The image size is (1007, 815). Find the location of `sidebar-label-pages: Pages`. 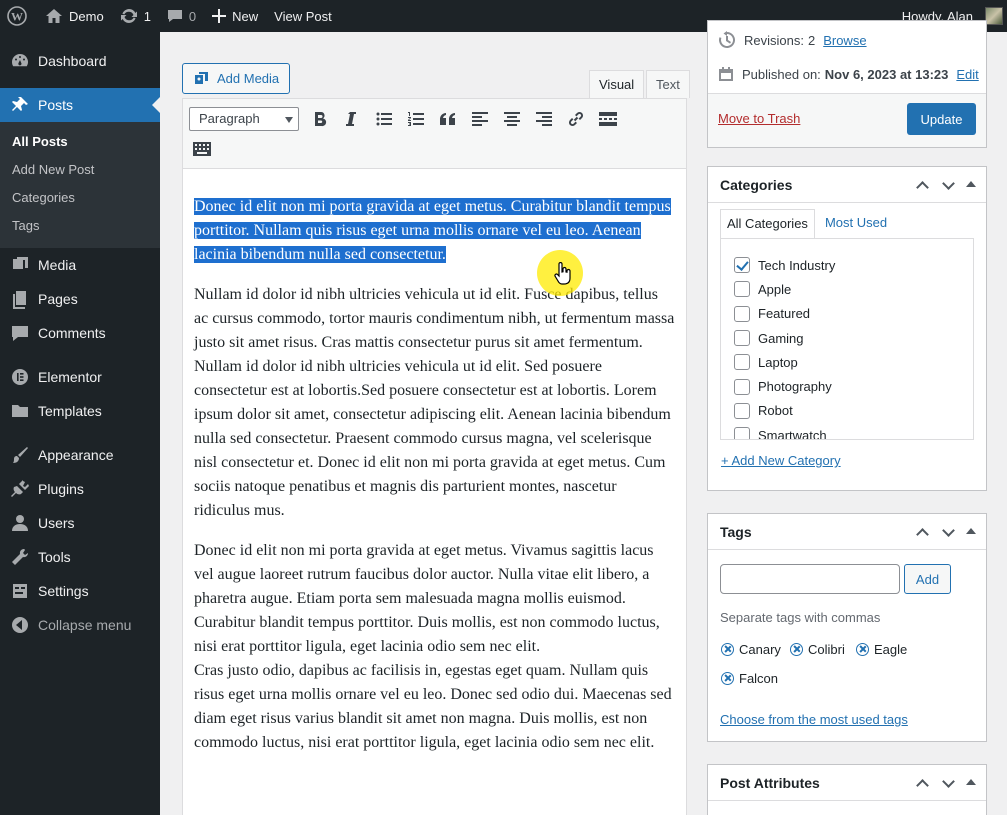

sidebar-label-pages: Pages is located at coordinates (58, 299).